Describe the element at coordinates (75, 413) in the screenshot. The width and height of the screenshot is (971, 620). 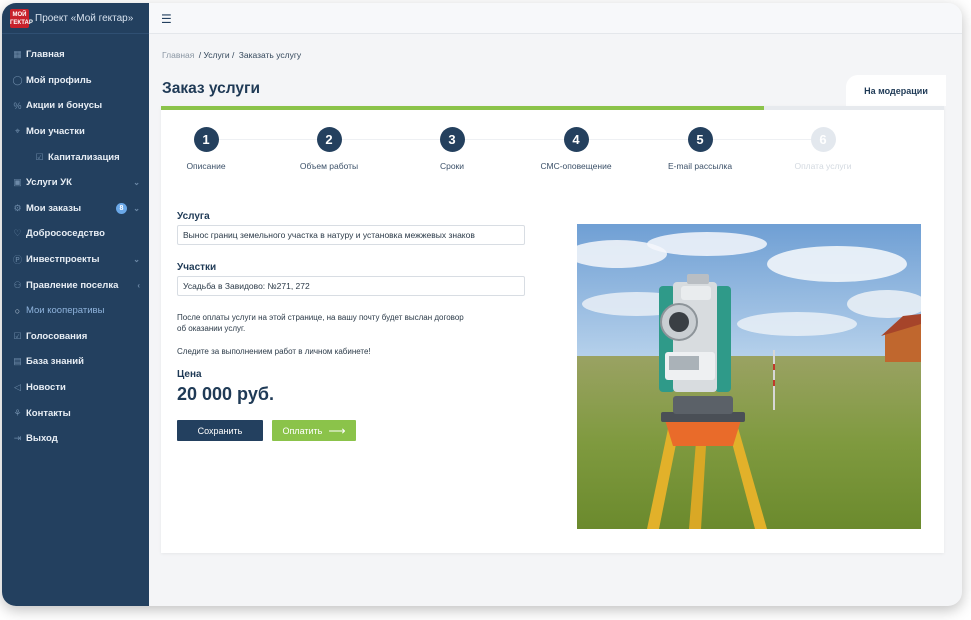
I see `sidebar-item-contacts: ⚘ Контакты` at that location.